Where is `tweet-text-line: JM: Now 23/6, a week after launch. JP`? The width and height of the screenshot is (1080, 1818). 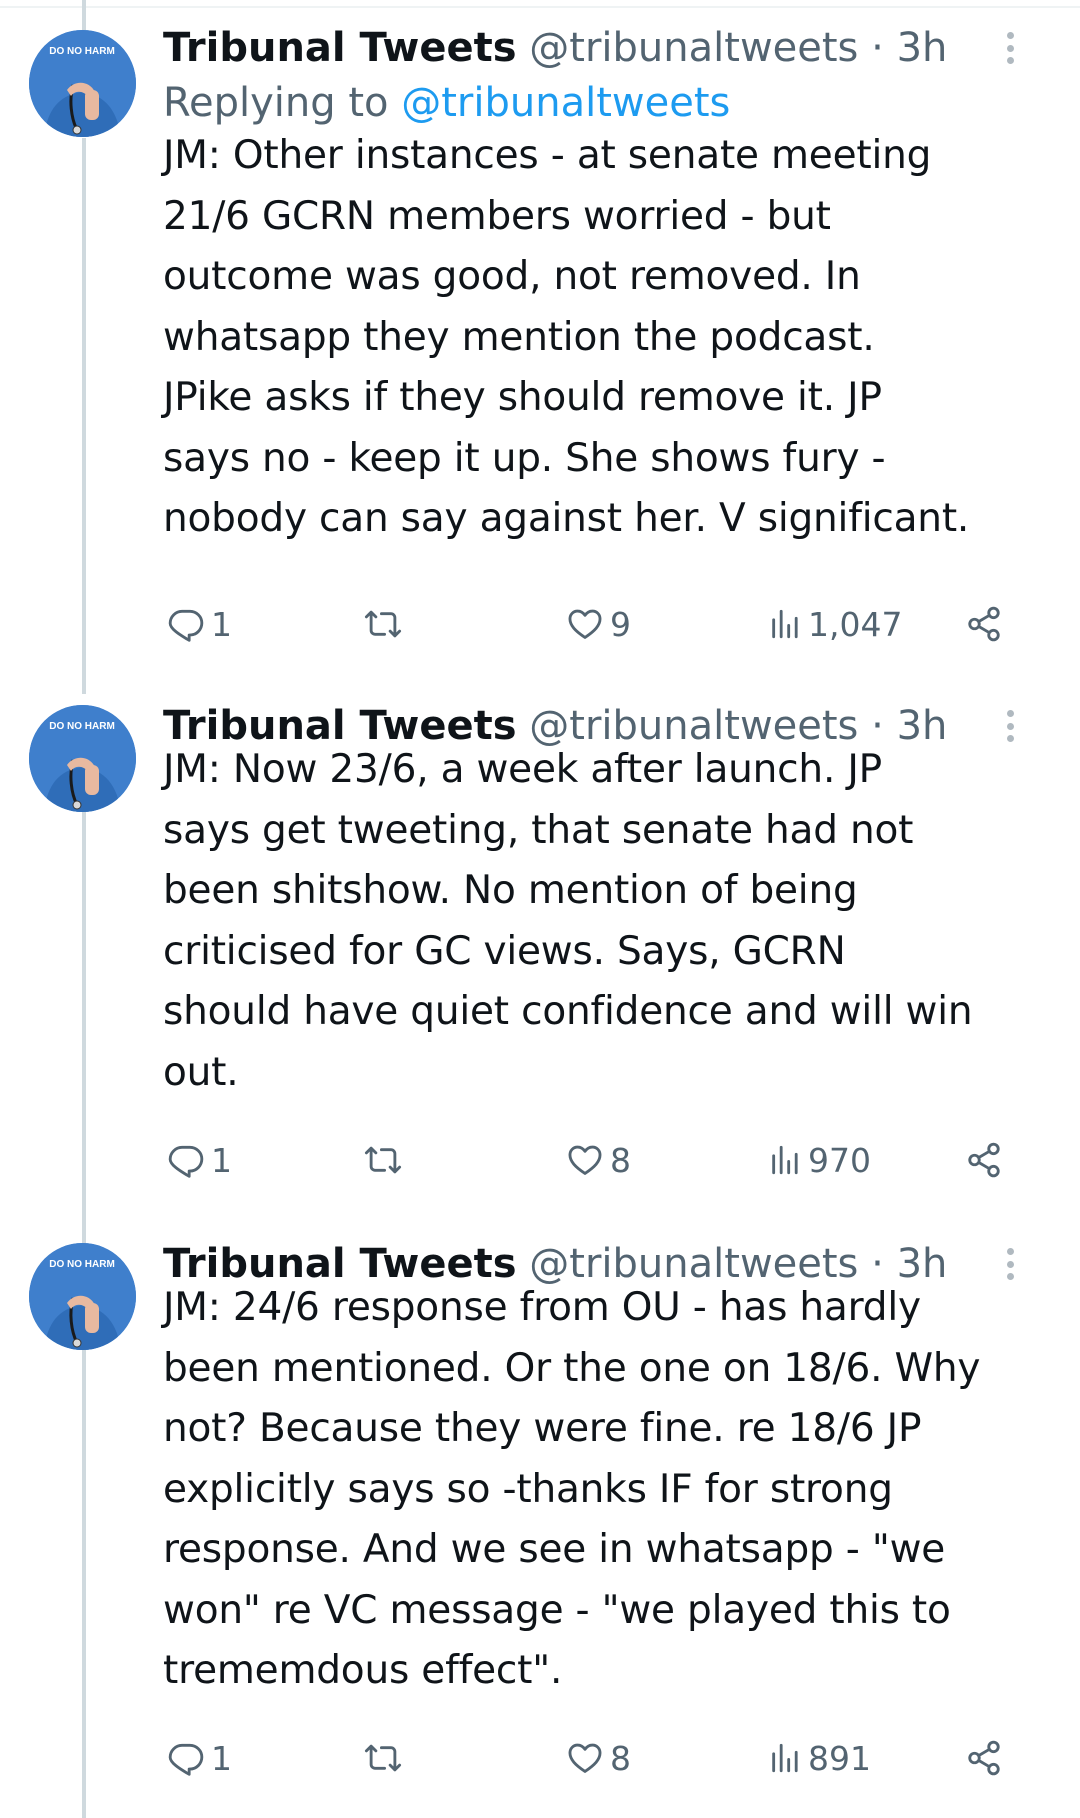
tweet-text-line: JM: Now 23/6, a week after launch. JP is located at coordinates (522, 769).